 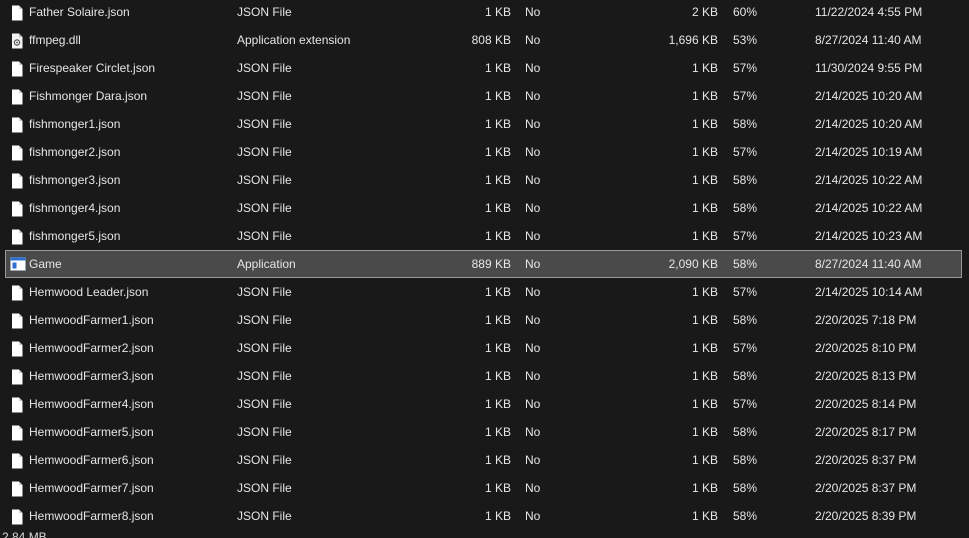 I want to click on file-name: HemwoodFarmer5.json, so click(x=91, y=432).